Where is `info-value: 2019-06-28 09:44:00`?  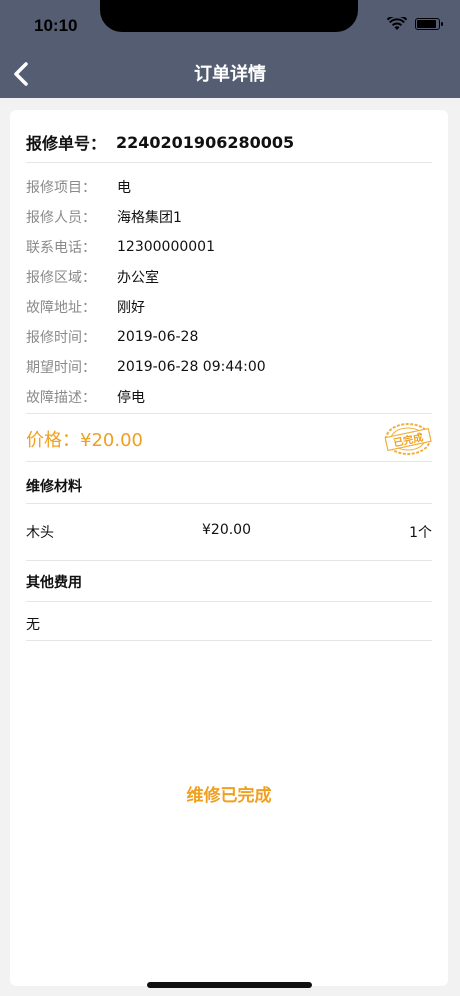
info-value: 2019-06-28 09:44:00 is located at coordinates (191, 367).